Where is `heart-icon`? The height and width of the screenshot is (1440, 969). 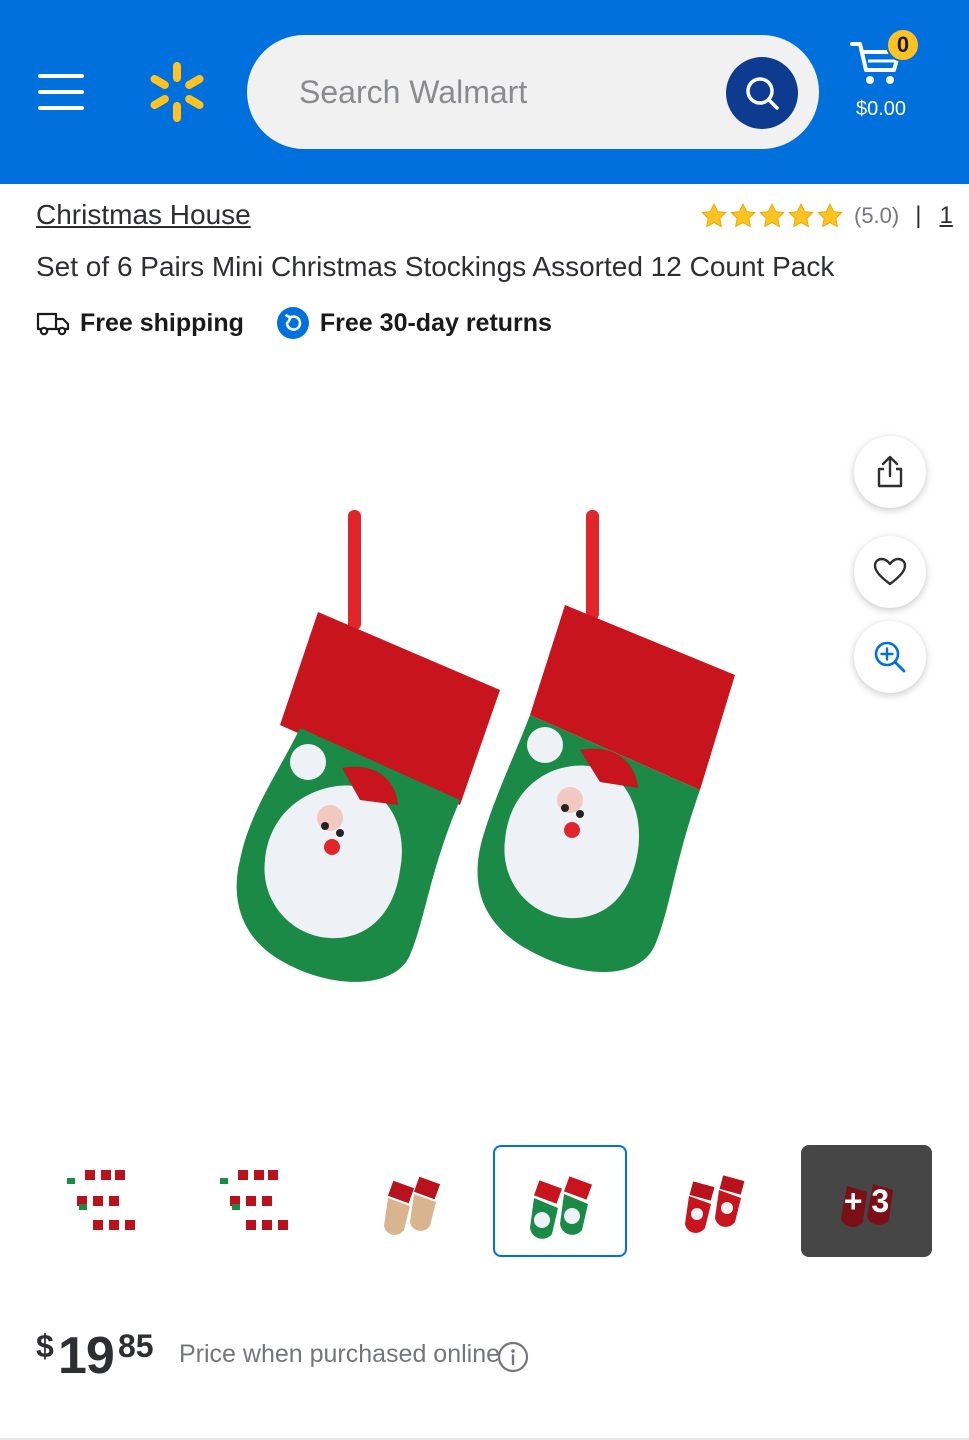 heart-icon is located at coordinates (890, 571).